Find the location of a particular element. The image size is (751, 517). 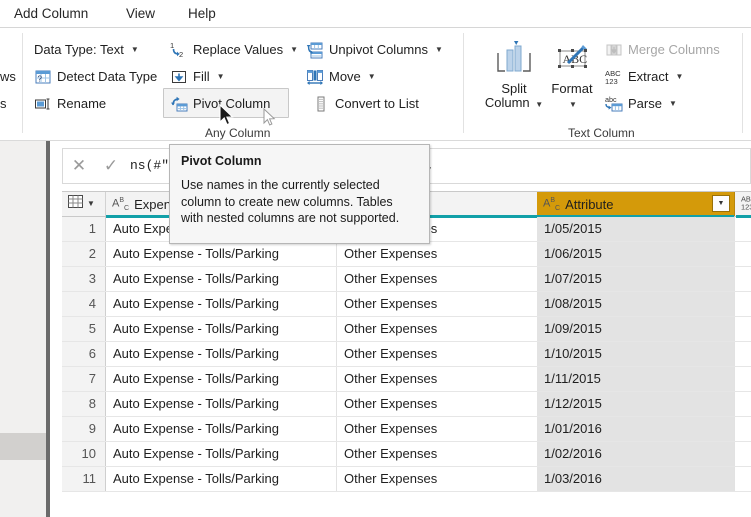

tooltip-title: Pivot Column is located at coordinates (221, 161).